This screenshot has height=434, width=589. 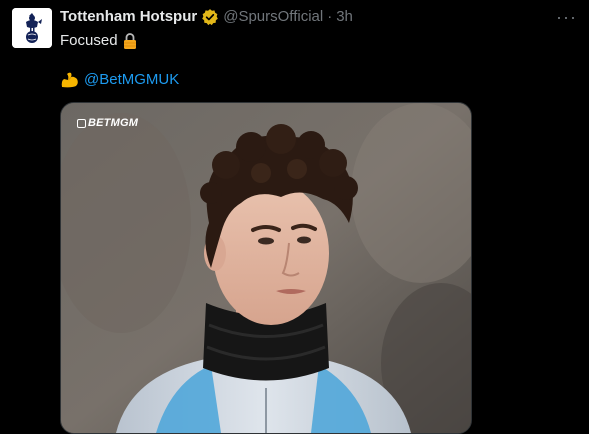 What do you see at coordinates (130, 41) in the screenshot?
I see `lock-icon` at bounding box center [130, 41].